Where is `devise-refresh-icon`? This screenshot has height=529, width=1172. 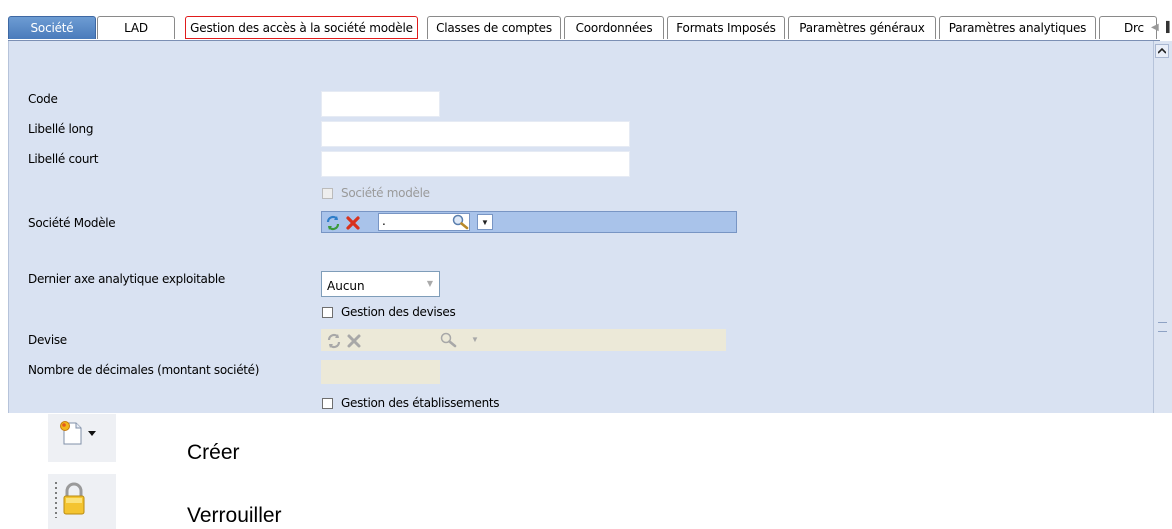 devise-refresh-icon is located at coordinates (333, 340).